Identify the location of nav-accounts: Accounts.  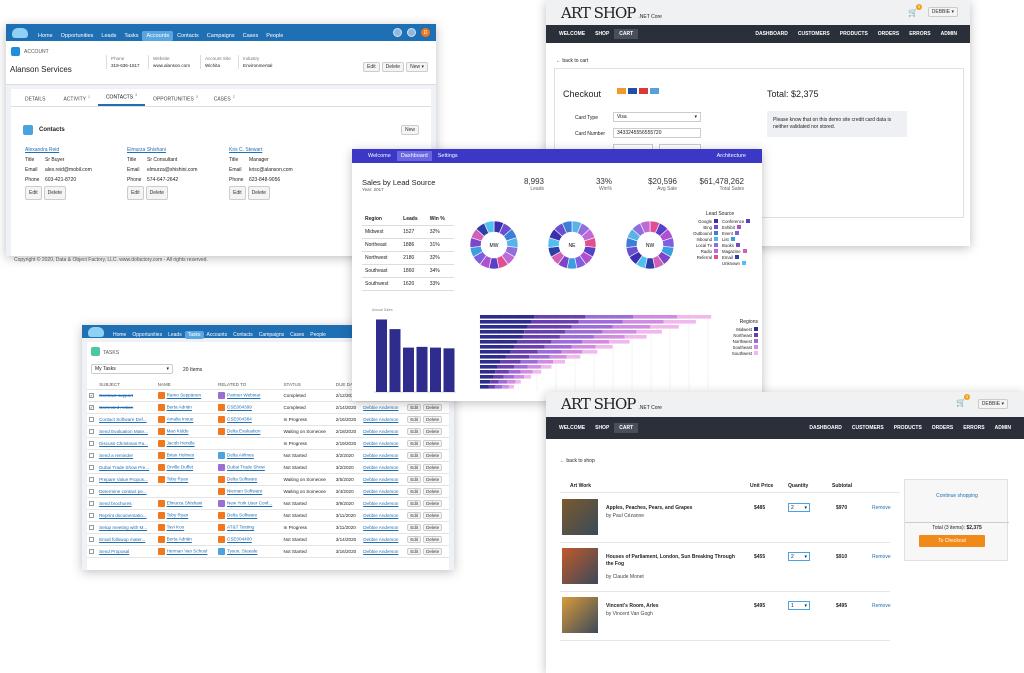
(217, 335).